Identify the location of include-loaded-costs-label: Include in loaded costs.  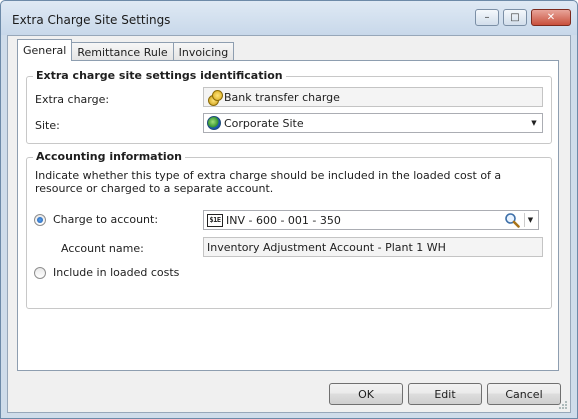
(116, 272).